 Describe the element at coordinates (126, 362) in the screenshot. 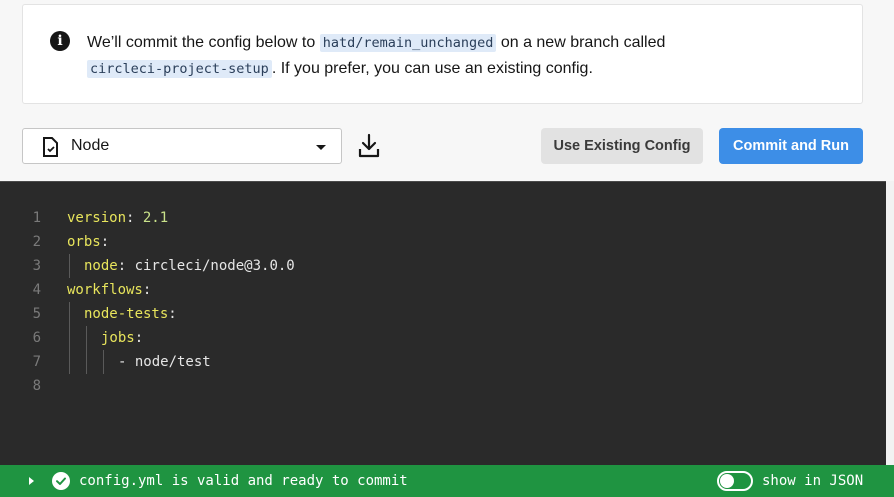

I see `yaml-list-dash: -` at that location.